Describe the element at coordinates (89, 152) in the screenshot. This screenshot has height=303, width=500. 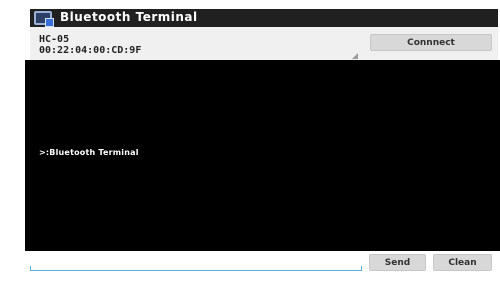
I see `terminal-line: >:Bluetooth Terminal` at that location.